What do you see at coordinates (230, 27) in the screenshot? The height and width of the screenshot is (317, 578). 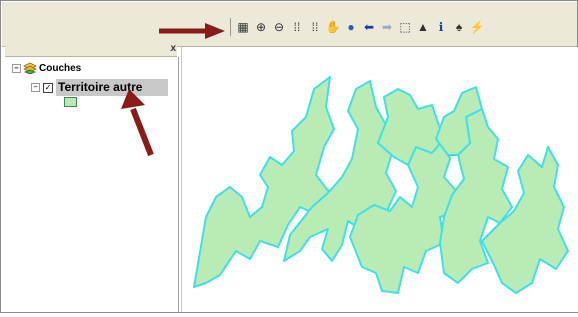 I see `toolbar-grip` at bounding box center [230, 27].